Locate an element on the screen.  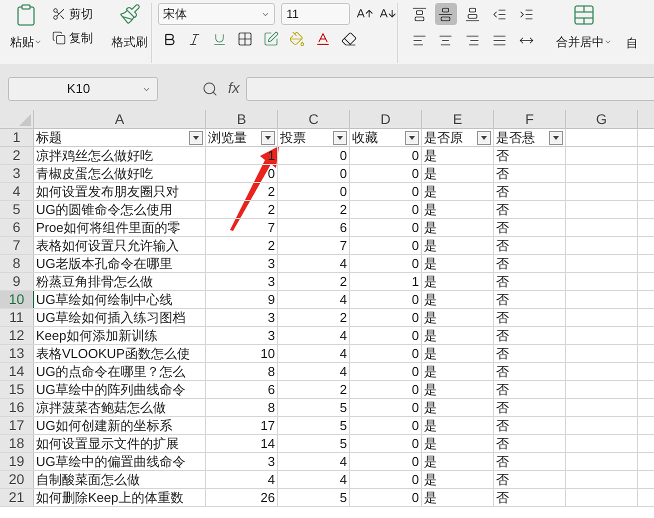
row-header: 2 is located at coordinates (17, 155).